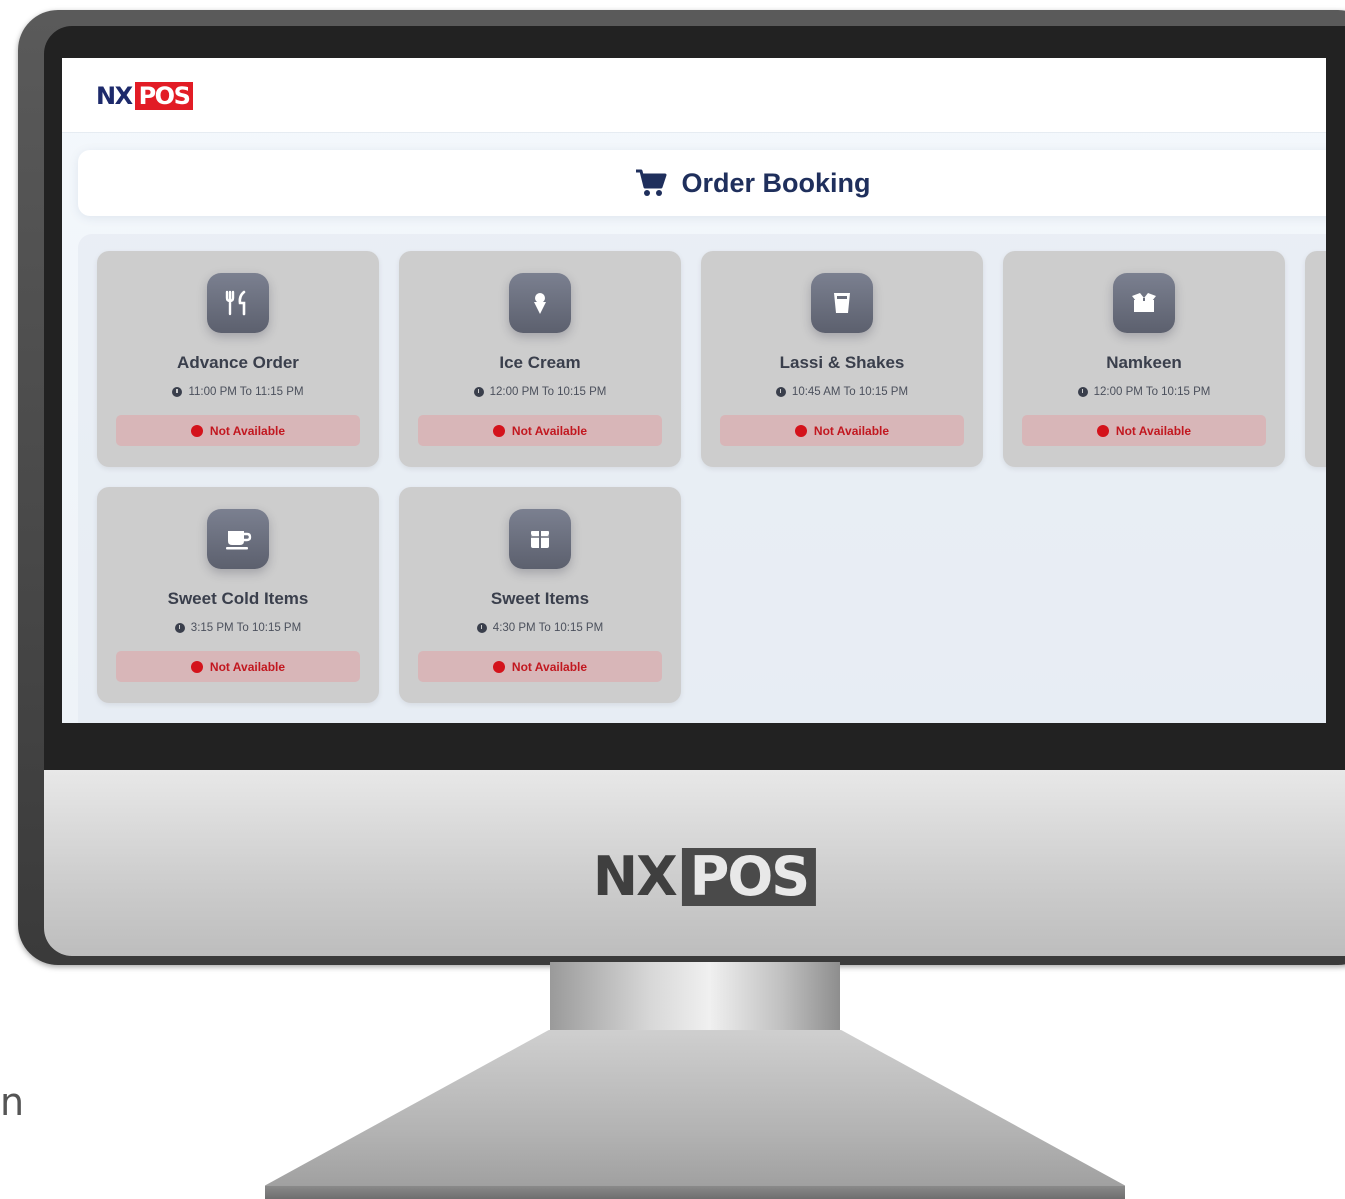  Describe the element at coordinates (1144, 362) in the screenshot. I see `category-name: Namkeen` at that location.